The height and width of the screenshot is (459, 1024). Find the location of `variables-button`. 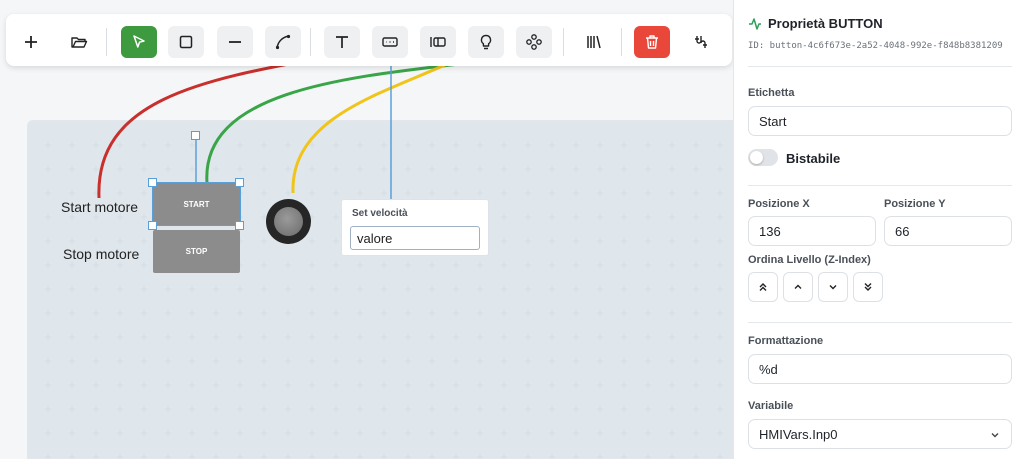

variables-button is located at coordinates (701, 42).